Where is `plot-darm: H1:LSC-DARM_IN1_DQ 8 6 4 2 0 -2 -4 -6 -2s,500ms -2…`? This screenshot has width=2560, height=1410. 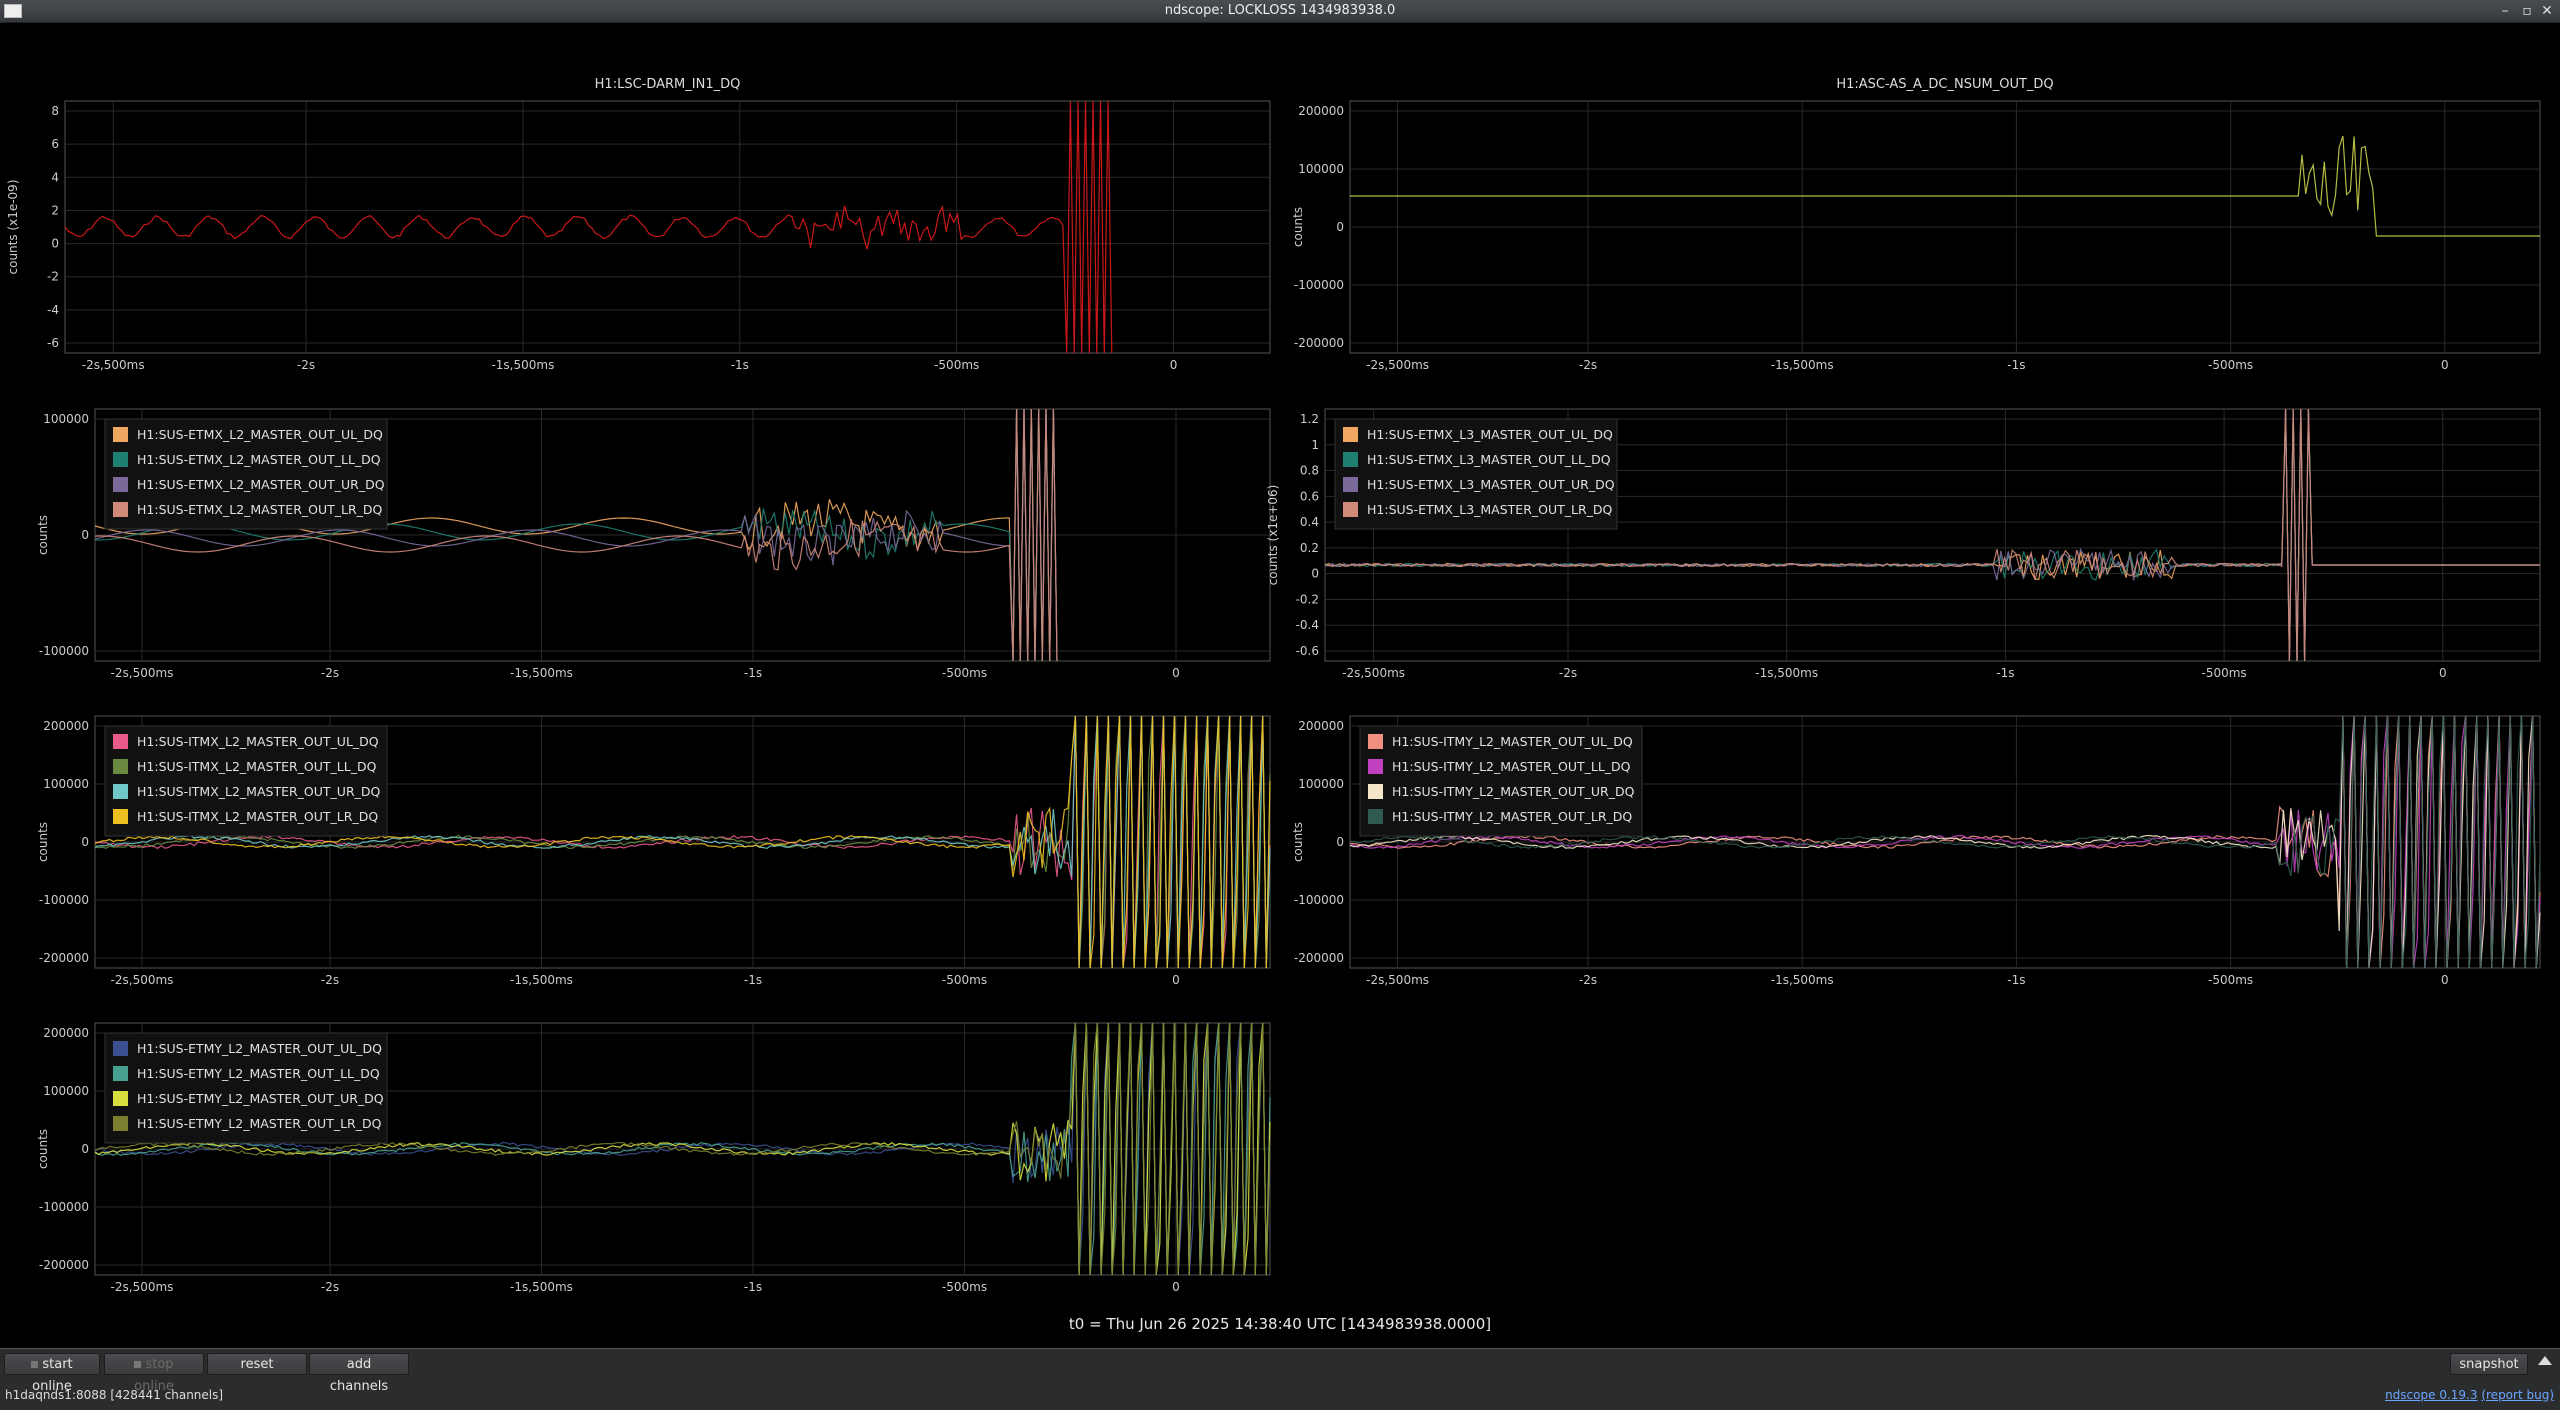
plot-darm: H1:LSC-DARM_IN1_DQ 8 6 4 2 0 -2 -4 -6 -2s,500ms -2… is located at coordinates (638, 224).